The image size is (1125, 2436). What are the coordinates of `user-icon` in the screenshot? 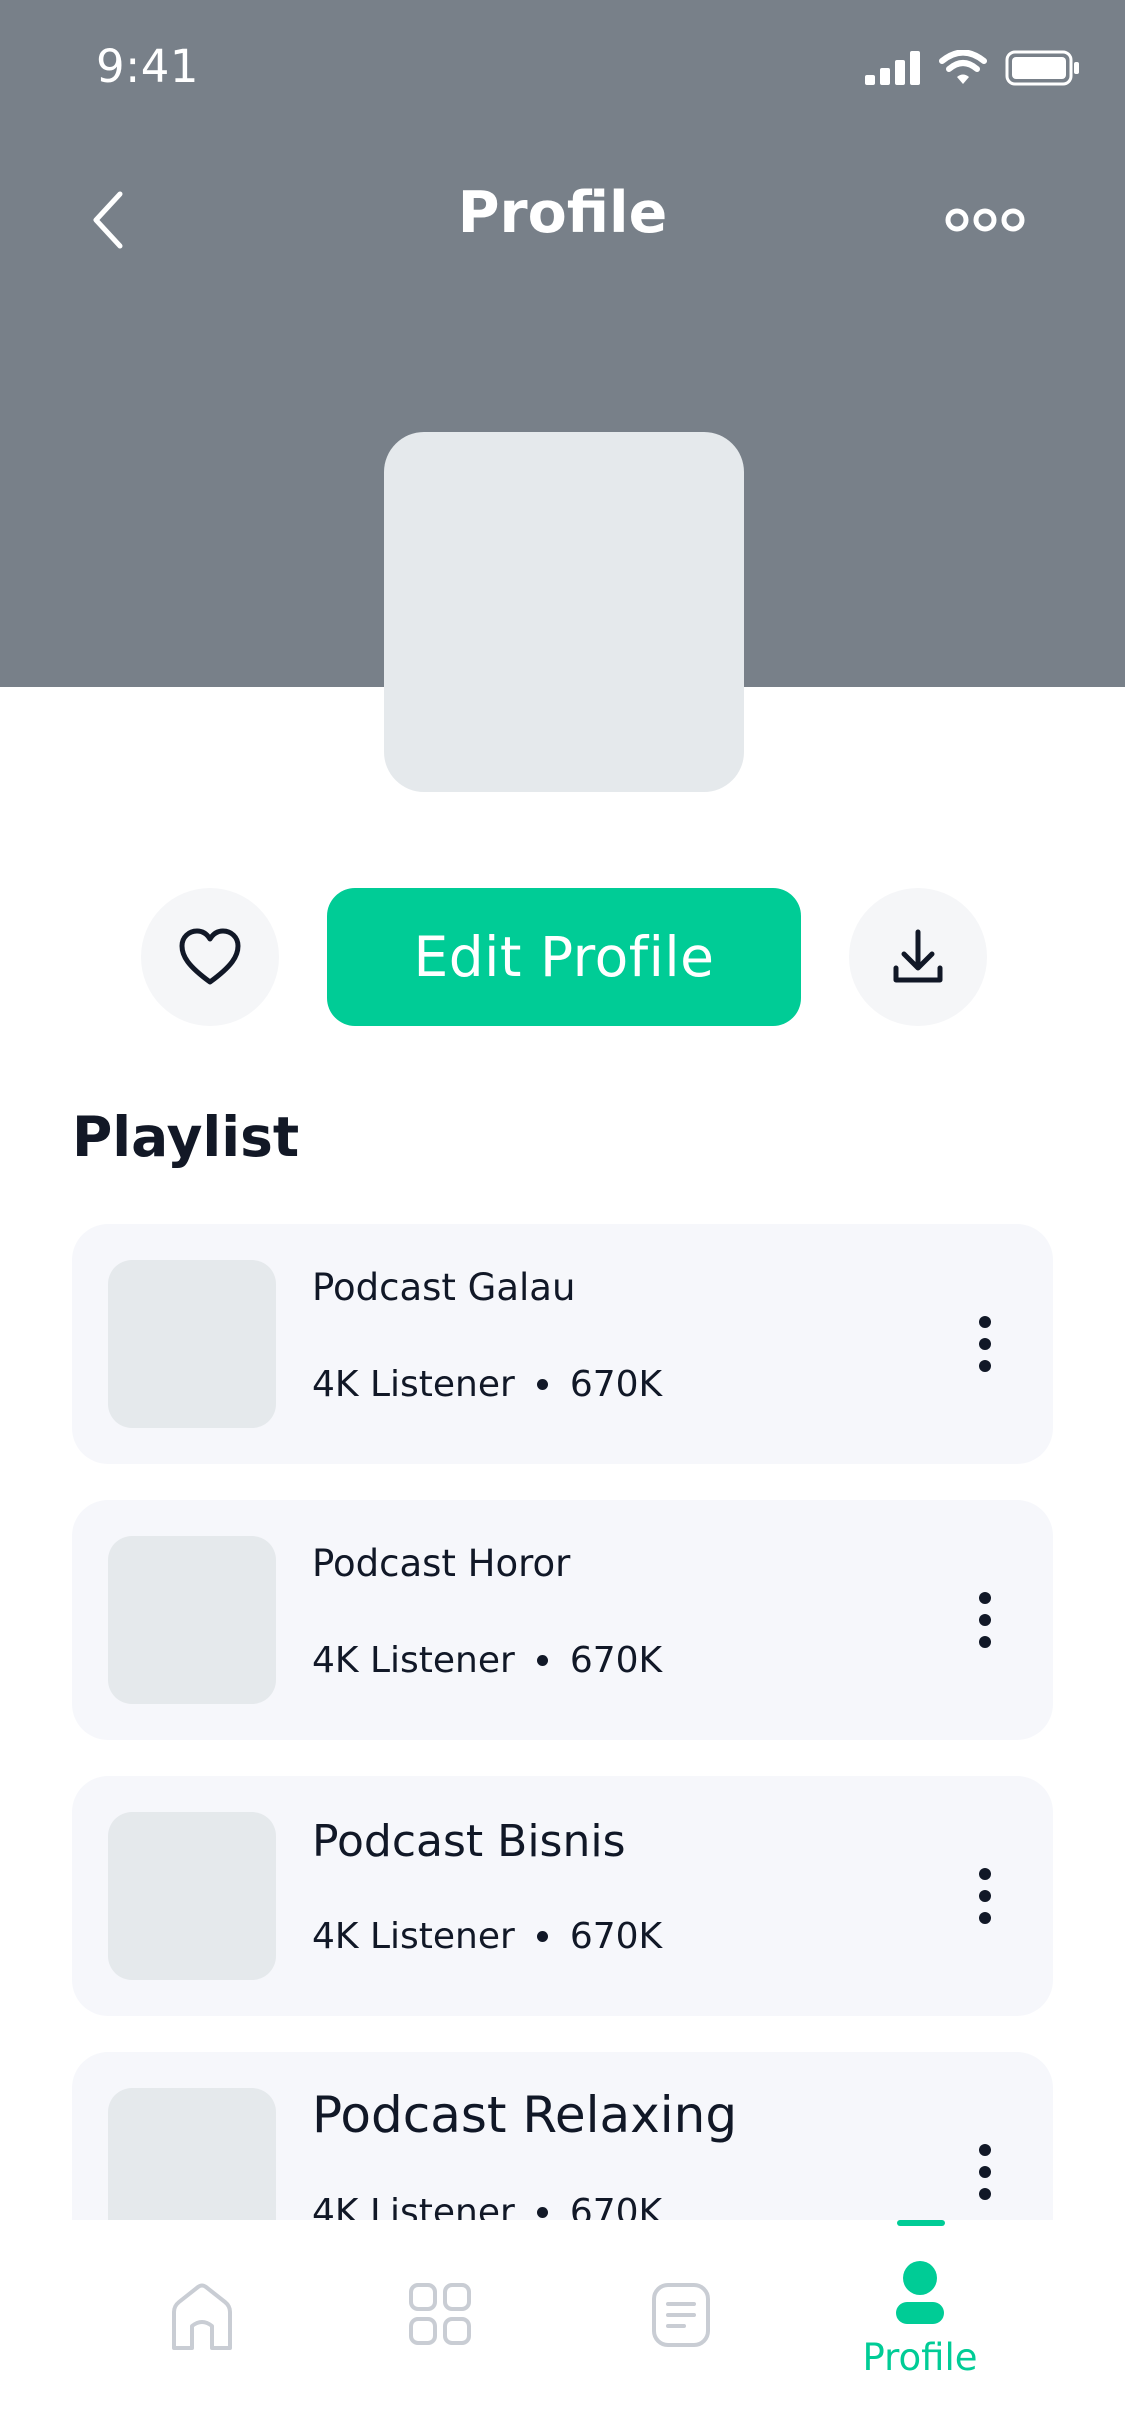 It's located at (920, 2292).